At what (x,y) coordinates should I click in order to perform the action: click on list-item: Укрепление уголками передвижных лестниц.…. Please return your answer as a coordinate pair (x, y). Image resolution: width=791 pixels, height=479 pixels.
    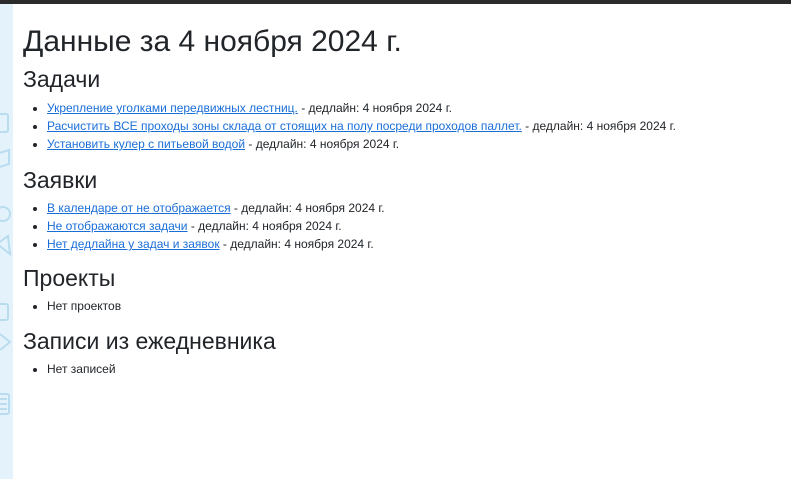
    Looking at the image, I should click on (415, 108).